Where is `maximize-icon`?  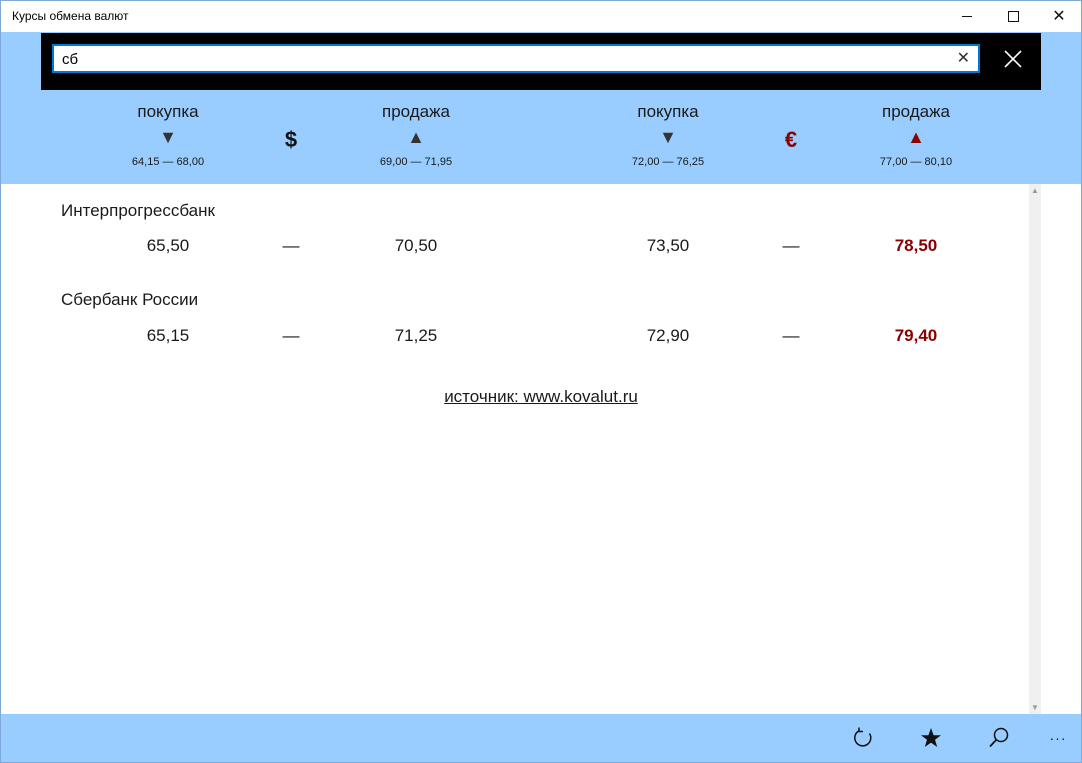
maximize-icon is located at coordinates (1013, 16).